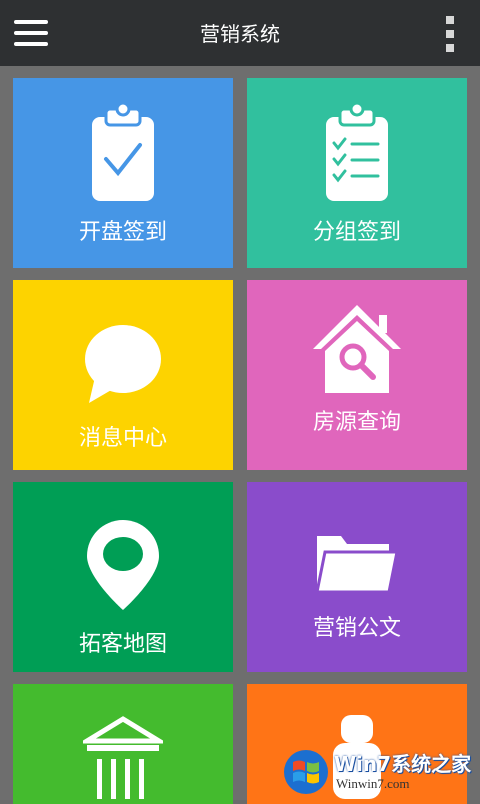 This screenshot has height=804, width=480. What do you see at coordinates (123, 565) in the screenshot?
I see `map-pin-icon` at bounding box center [123, 565].